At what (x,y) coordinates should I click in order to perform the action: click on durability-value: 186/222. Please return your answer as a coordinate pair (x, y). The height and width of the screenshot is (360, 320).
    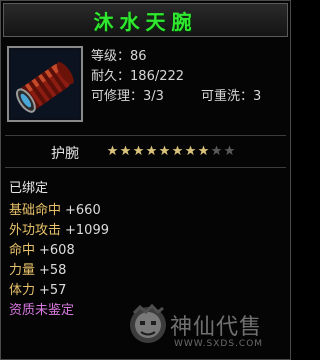
    Looking at the image, I should click on (157, 76).